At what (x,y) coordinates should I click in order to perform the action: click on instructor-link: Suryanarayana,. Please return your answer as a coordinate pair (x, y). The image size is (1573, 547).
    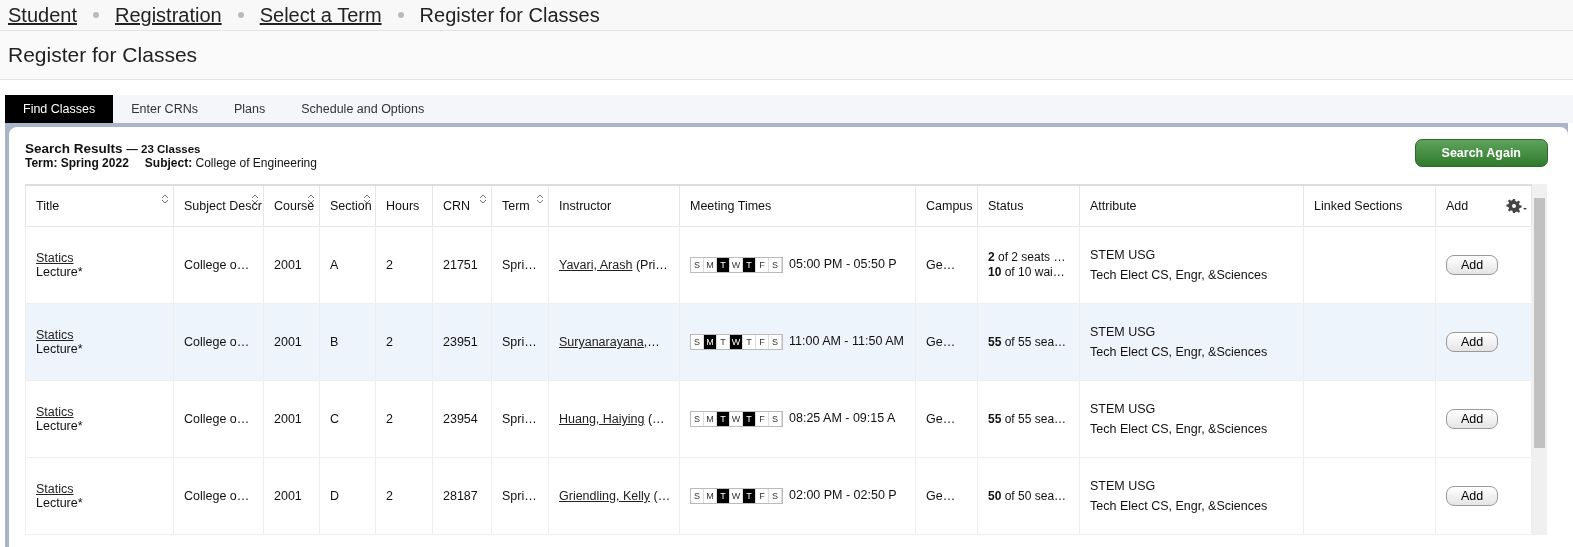
    Looking at the image, I should click on (603, 342).